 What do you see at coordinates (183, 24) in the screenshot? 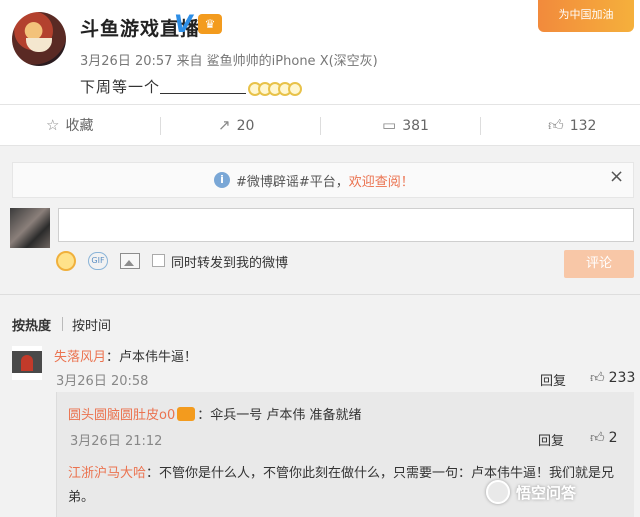
I see `verified-icon: V` at bounding box center [183, 24].